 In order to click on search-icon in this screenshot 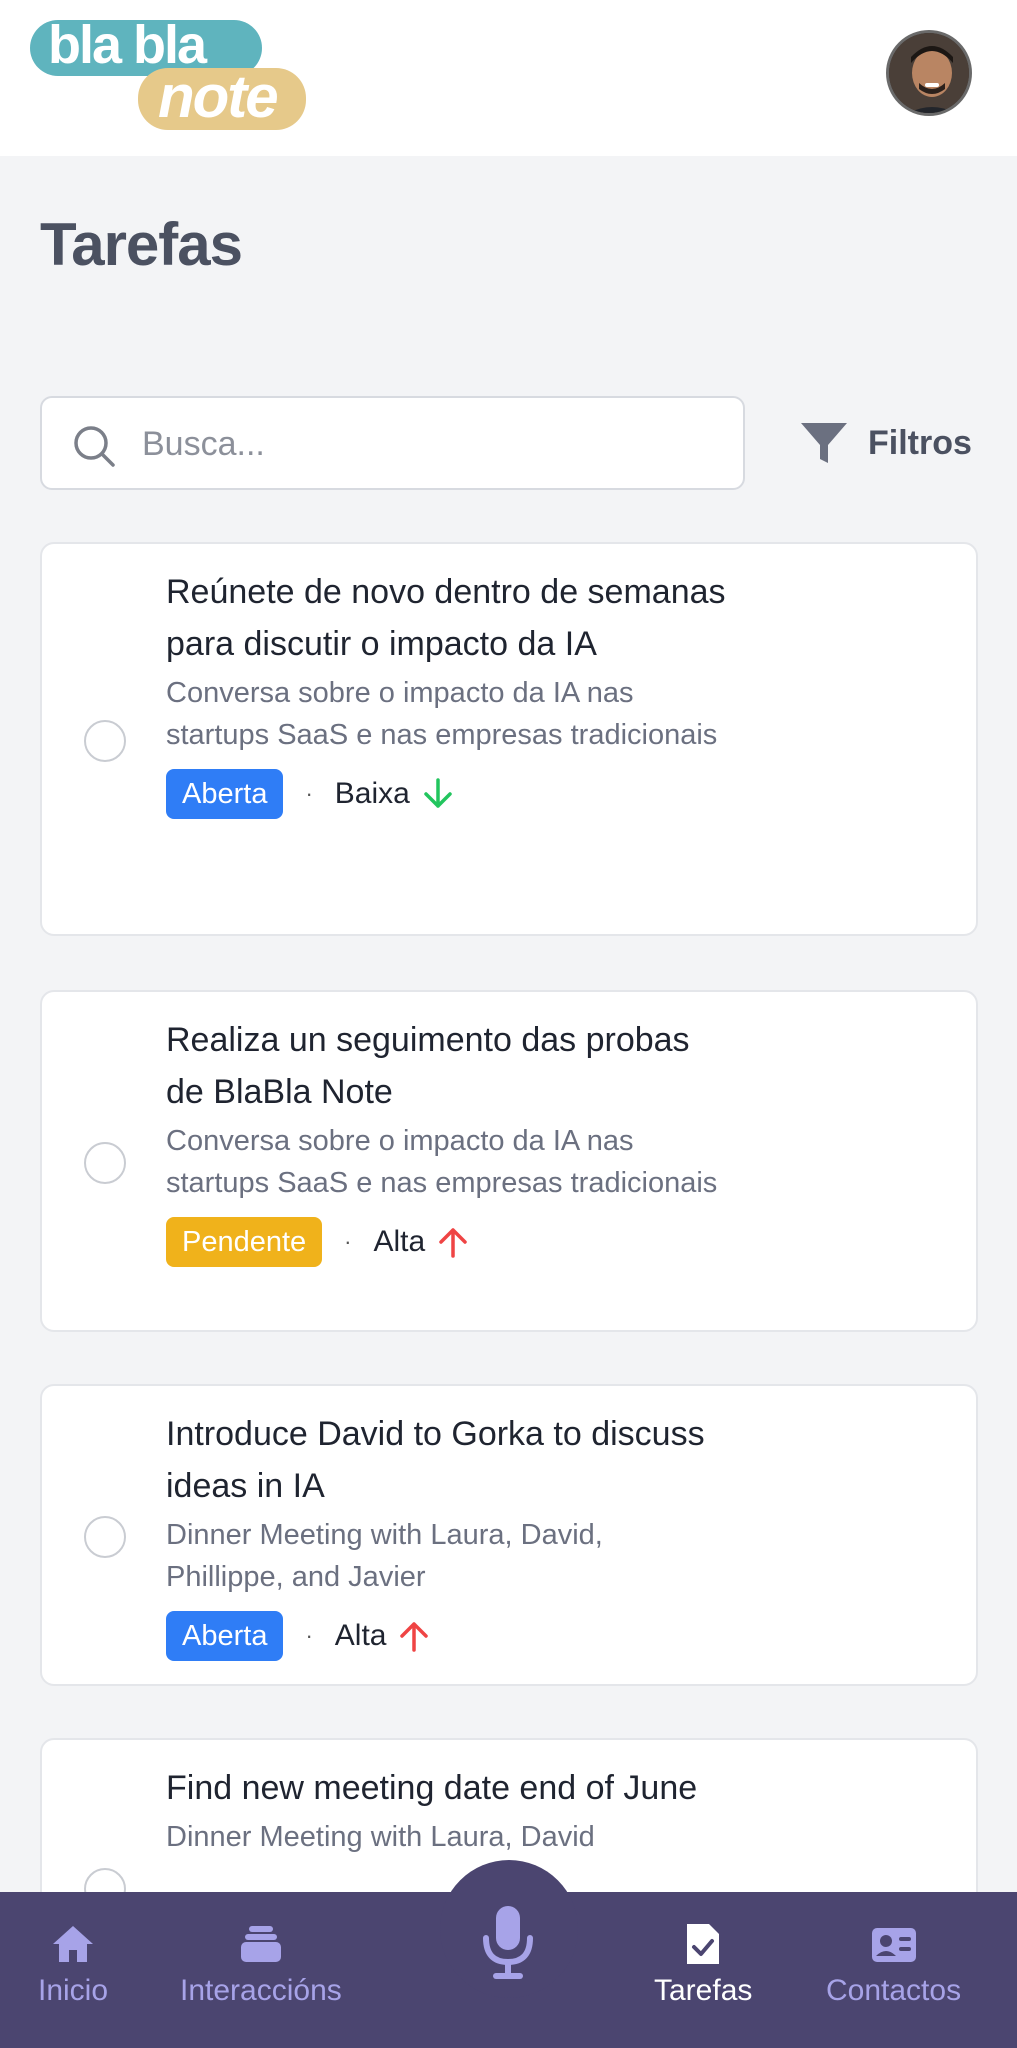, I will do `click(94, 446)`.